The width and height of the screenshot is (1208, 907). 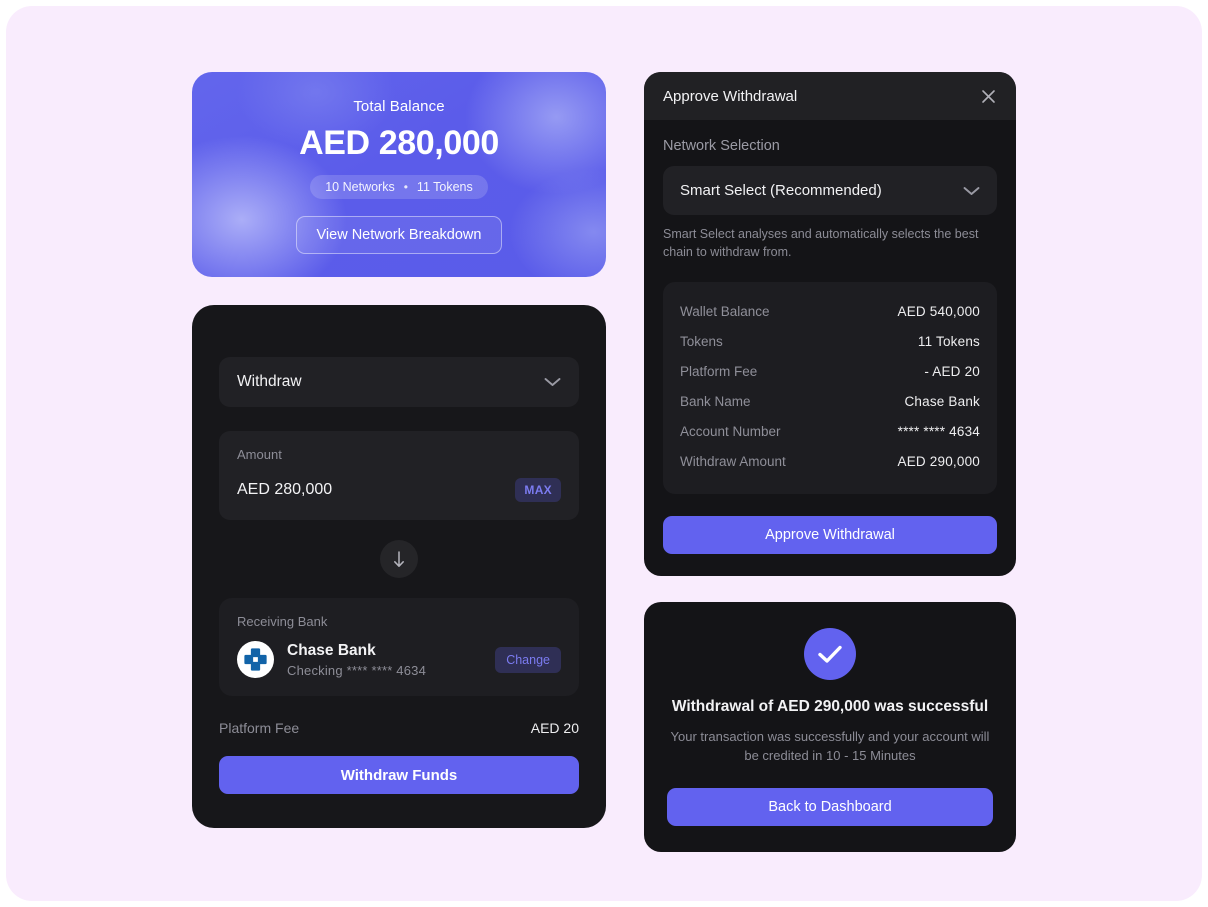 I want to click on table-row: Bank Name Chase Bank, so click(x=830, y=402).